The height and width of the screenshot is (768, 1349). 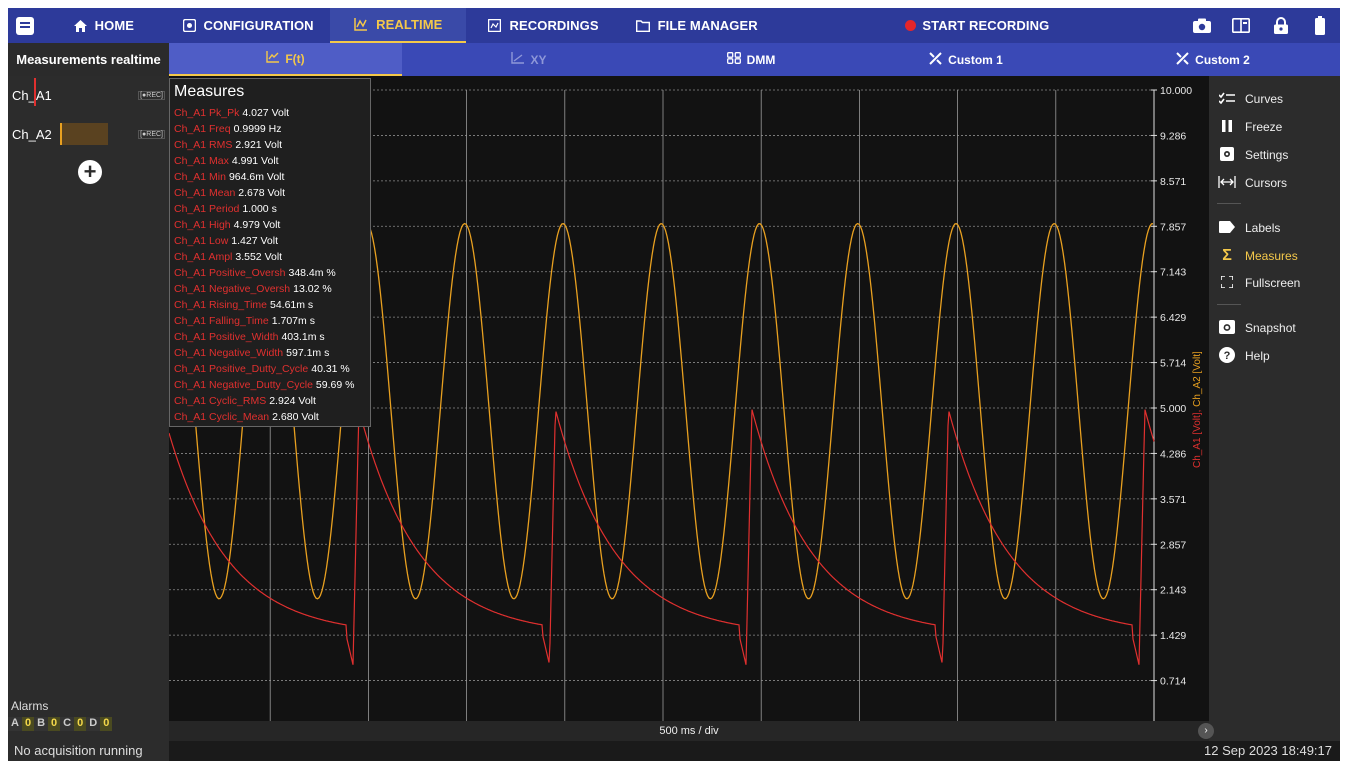 I want to click on measure-value: 2.921 Volt, so click(x=259, y=145).